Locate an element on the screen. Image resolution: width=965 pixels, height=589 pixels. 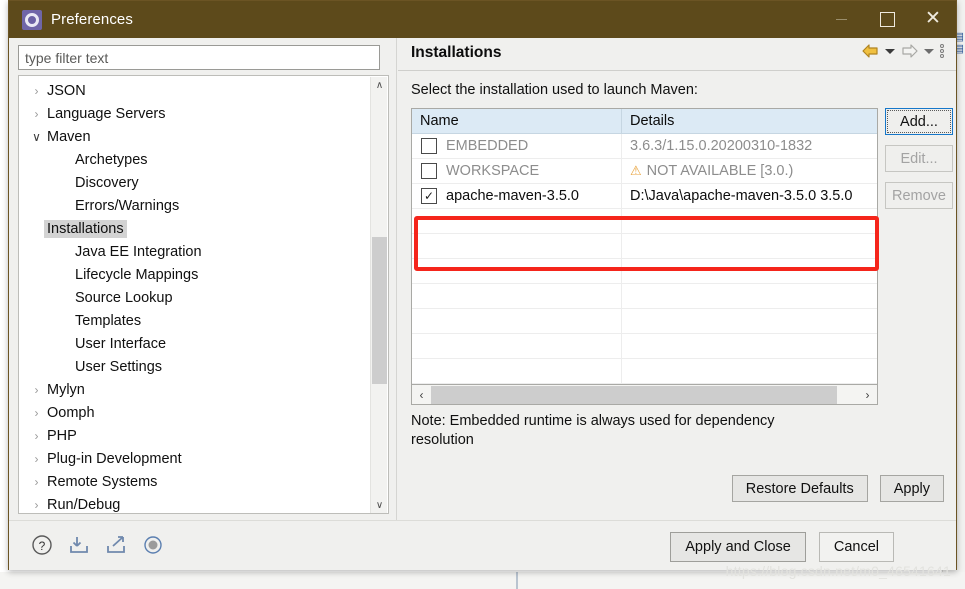
hscroll-track is located at coordinates (644, 394).